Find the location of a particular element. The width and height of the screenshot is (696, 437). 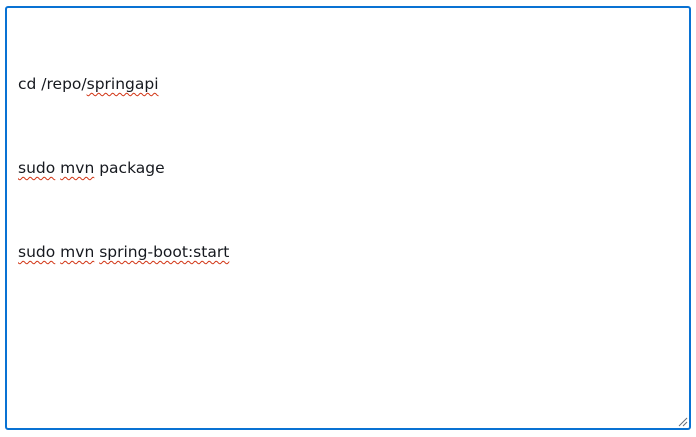

text-segment: package is located at coordinates (129, 168).